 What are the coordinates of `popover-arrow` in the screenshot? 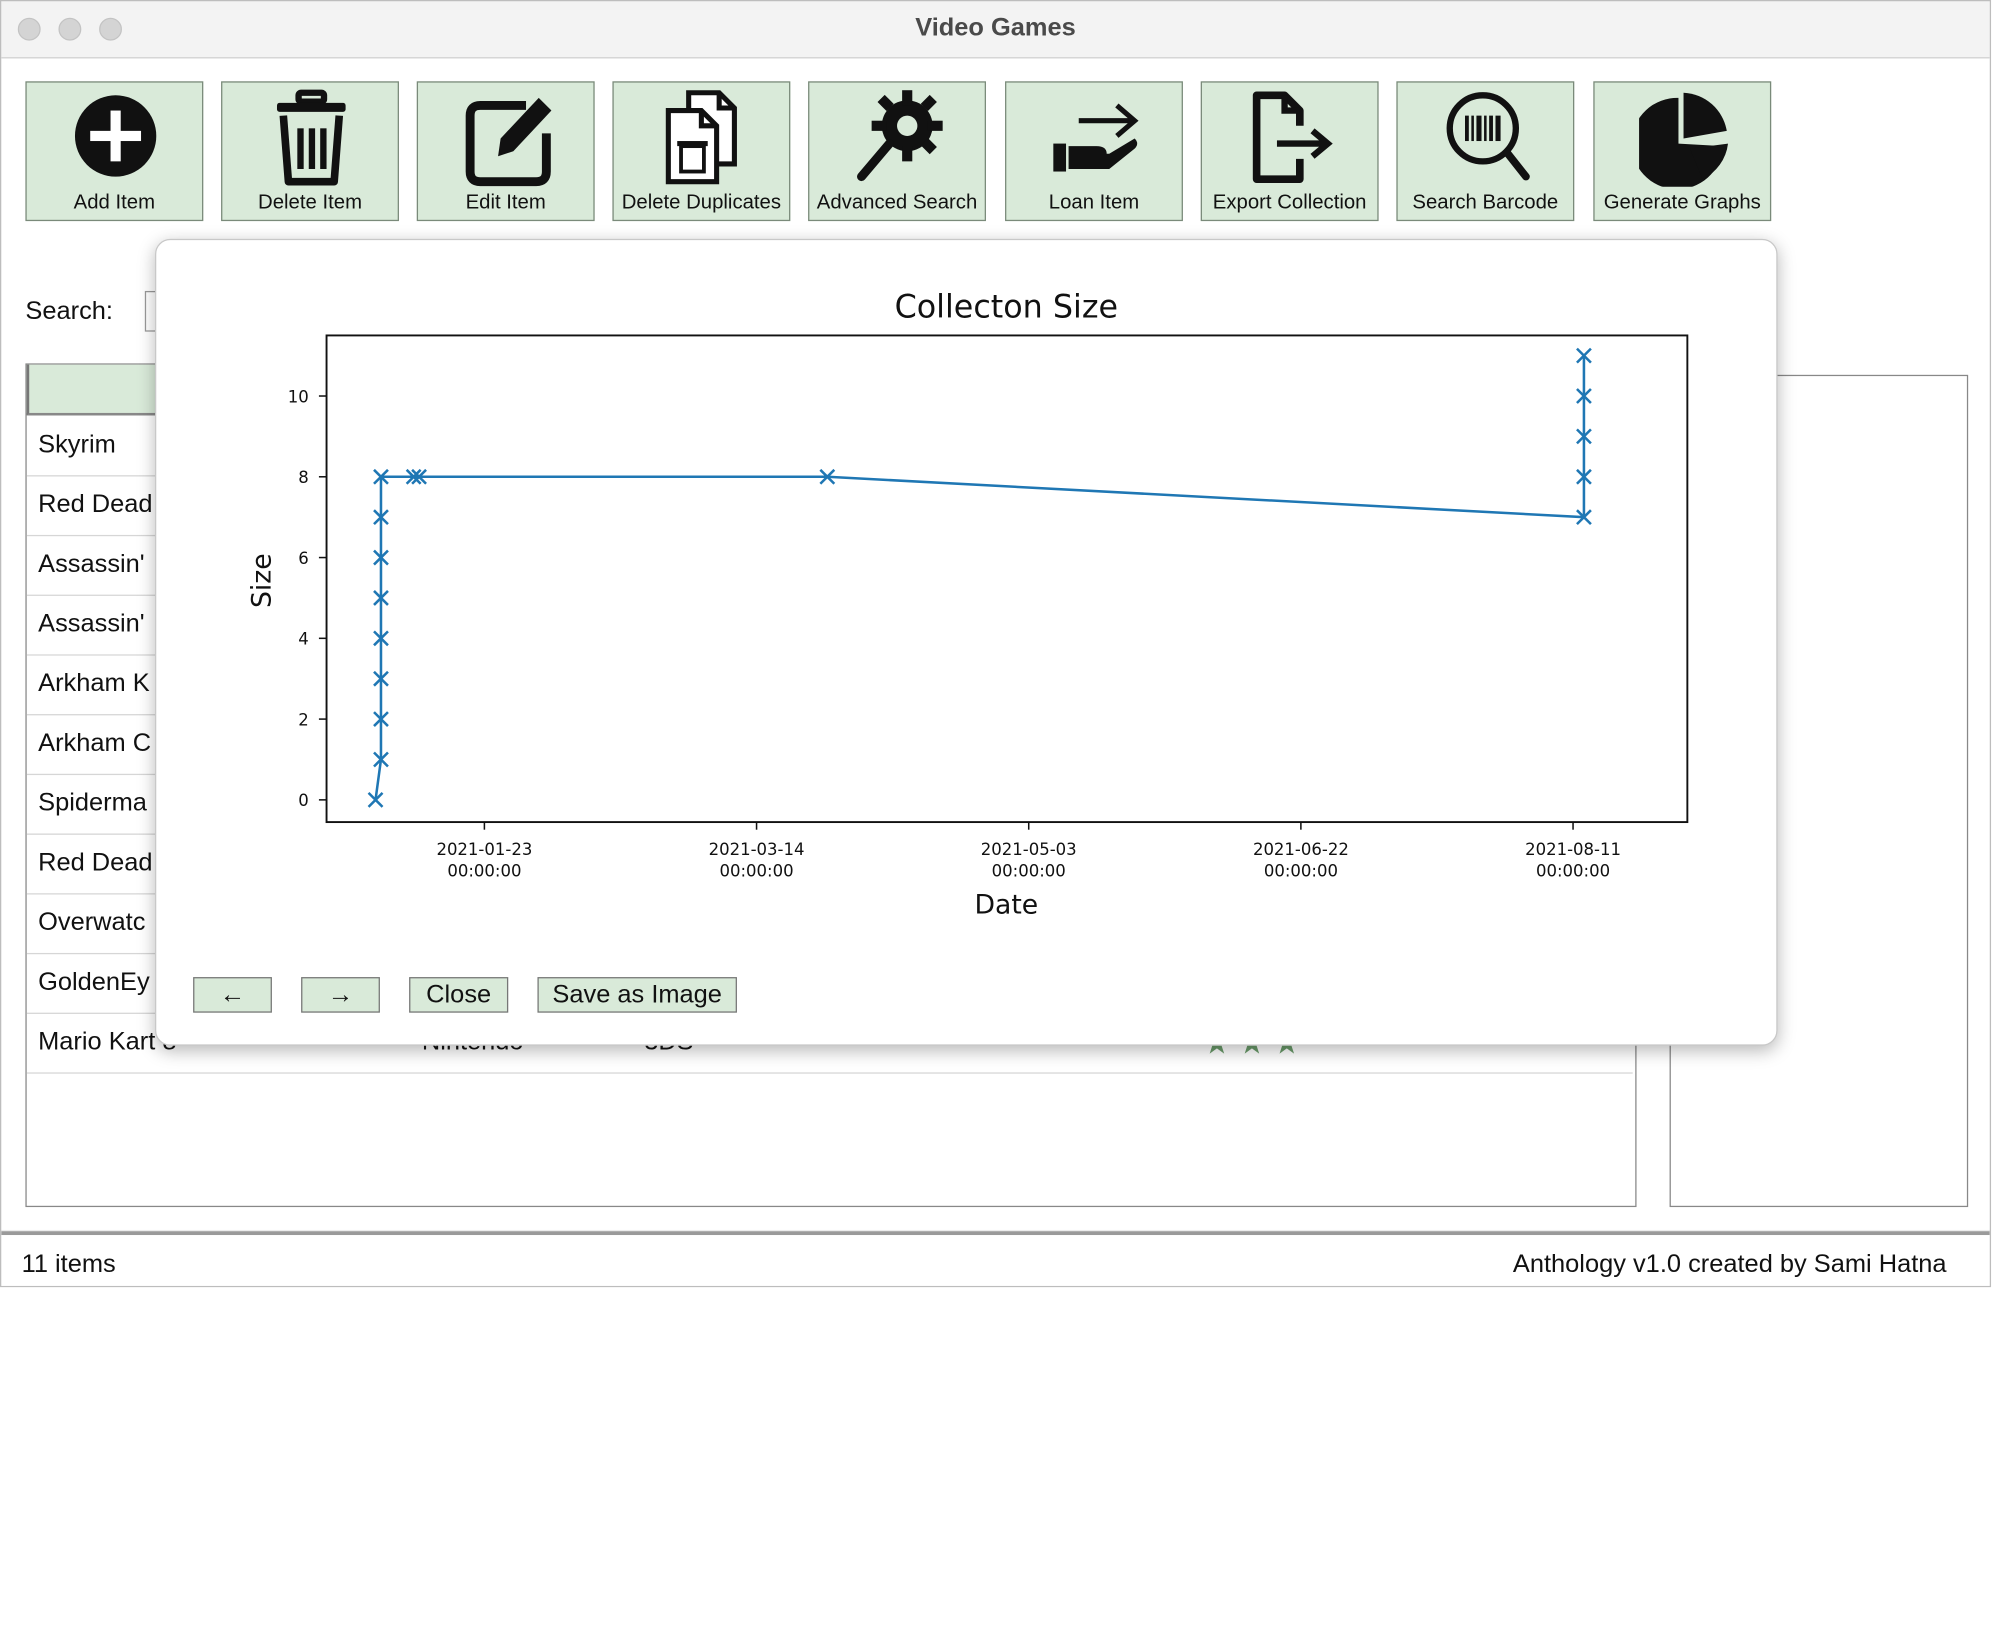 It's located at (1674, 232).